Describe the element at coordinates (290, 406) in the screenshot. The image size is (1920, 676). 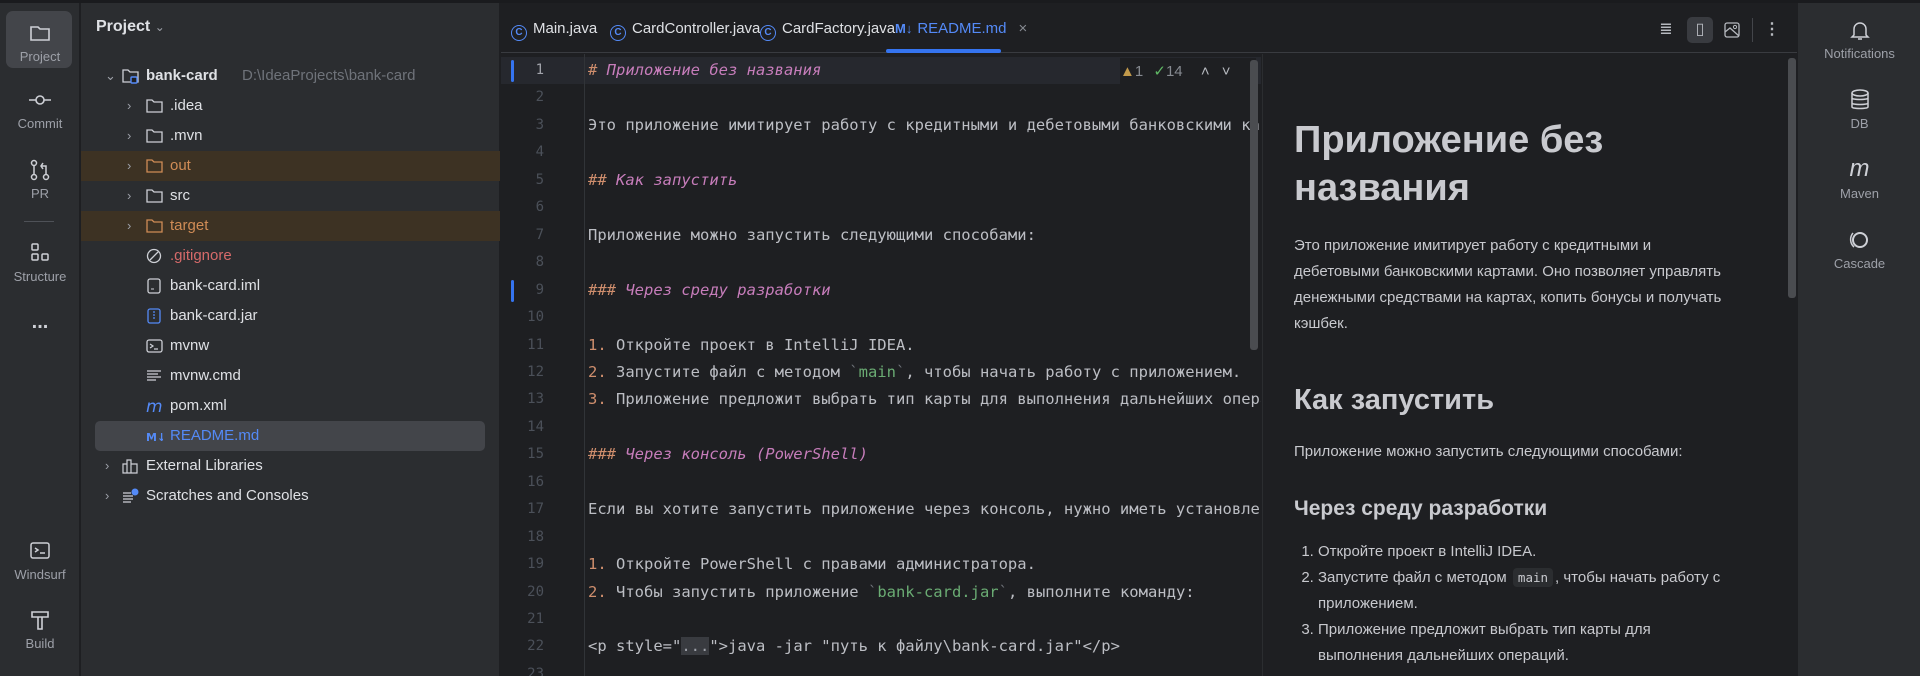
I see `tree-item-pom-xml: m pom.xml` at that location.